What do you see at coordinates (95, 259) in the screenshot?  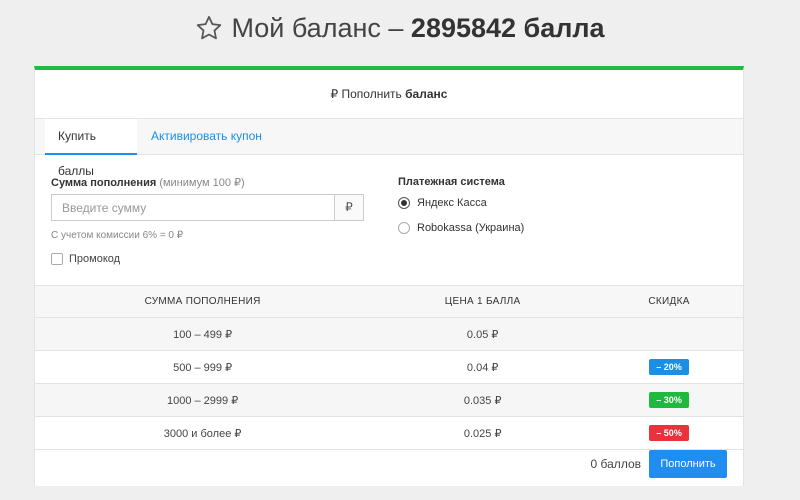 I see `promo-label: Промокод` at bounding box center [95, 259].